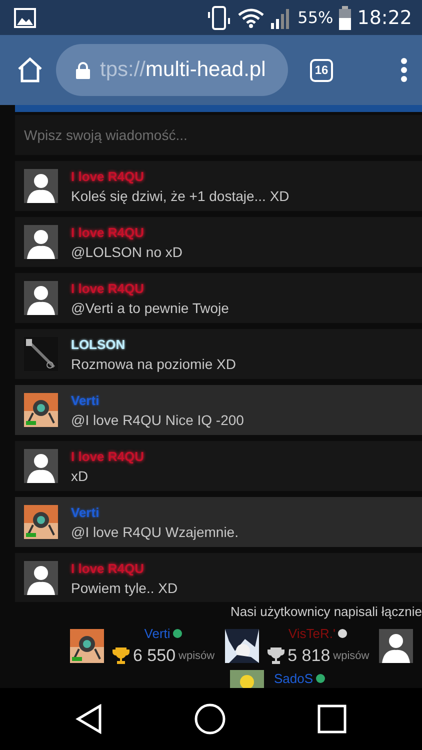  Describe the element at coordinates (219, 17) in the screenshot. I see `vibrate-icon` at that location.